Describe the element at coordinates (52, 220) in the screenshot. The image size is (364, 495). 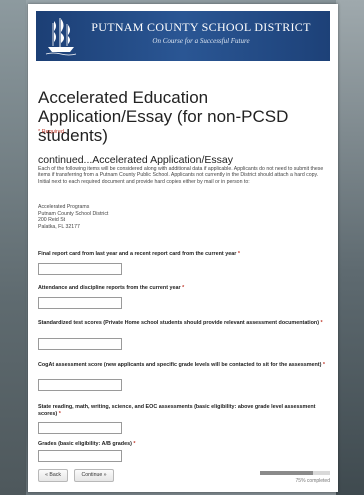
I see `address-line: 200 Reid St` at that location.